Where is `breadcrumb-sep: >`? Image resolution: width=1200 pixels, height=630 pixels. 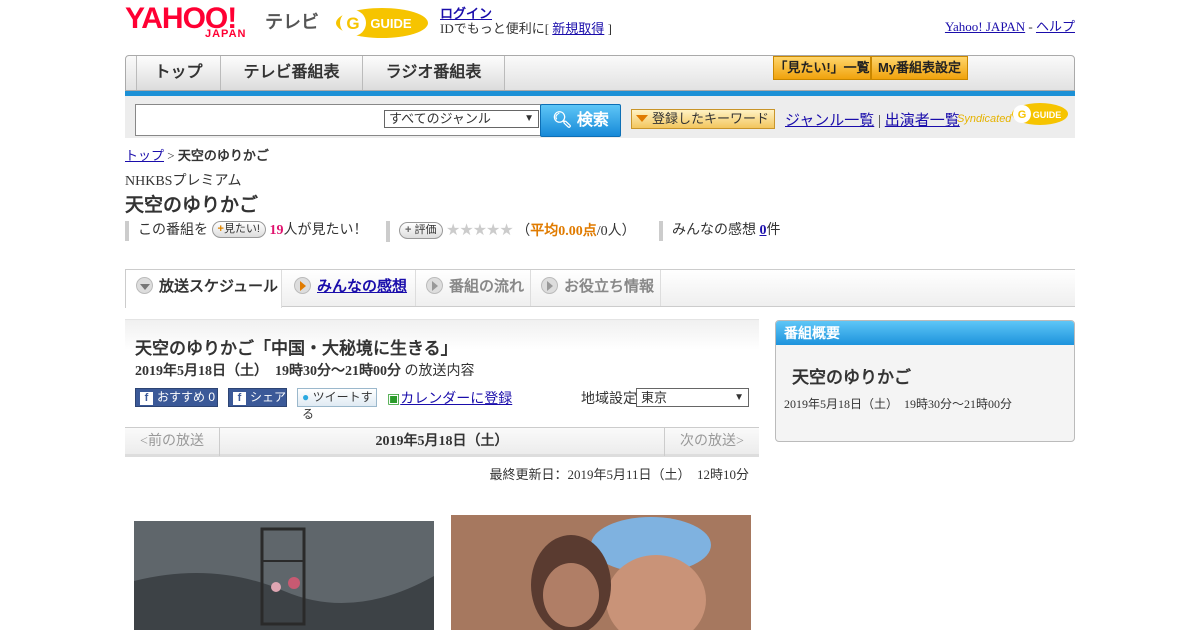
breadcrumb-sep: > is located at coordinates (171, 155).